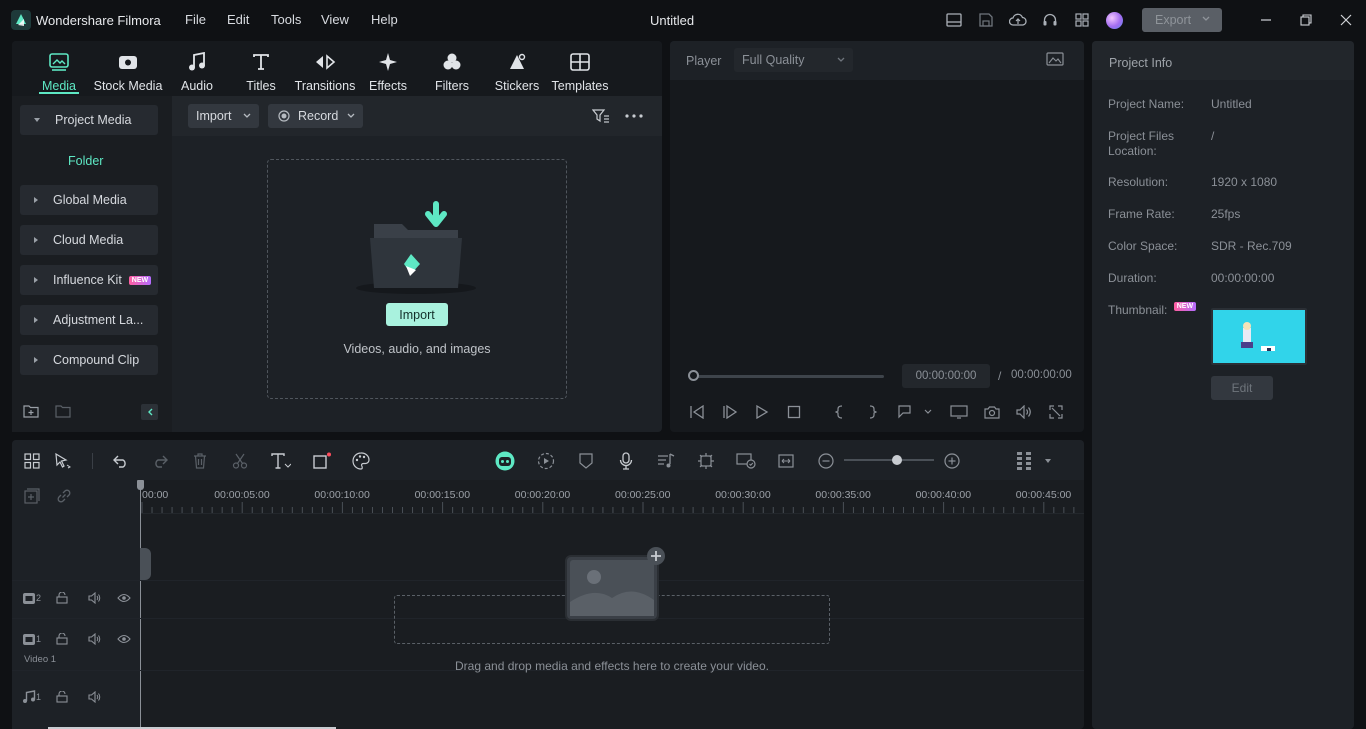 The image size is (1366, 729). I want to click on playhead-handle, so click(140, 485).